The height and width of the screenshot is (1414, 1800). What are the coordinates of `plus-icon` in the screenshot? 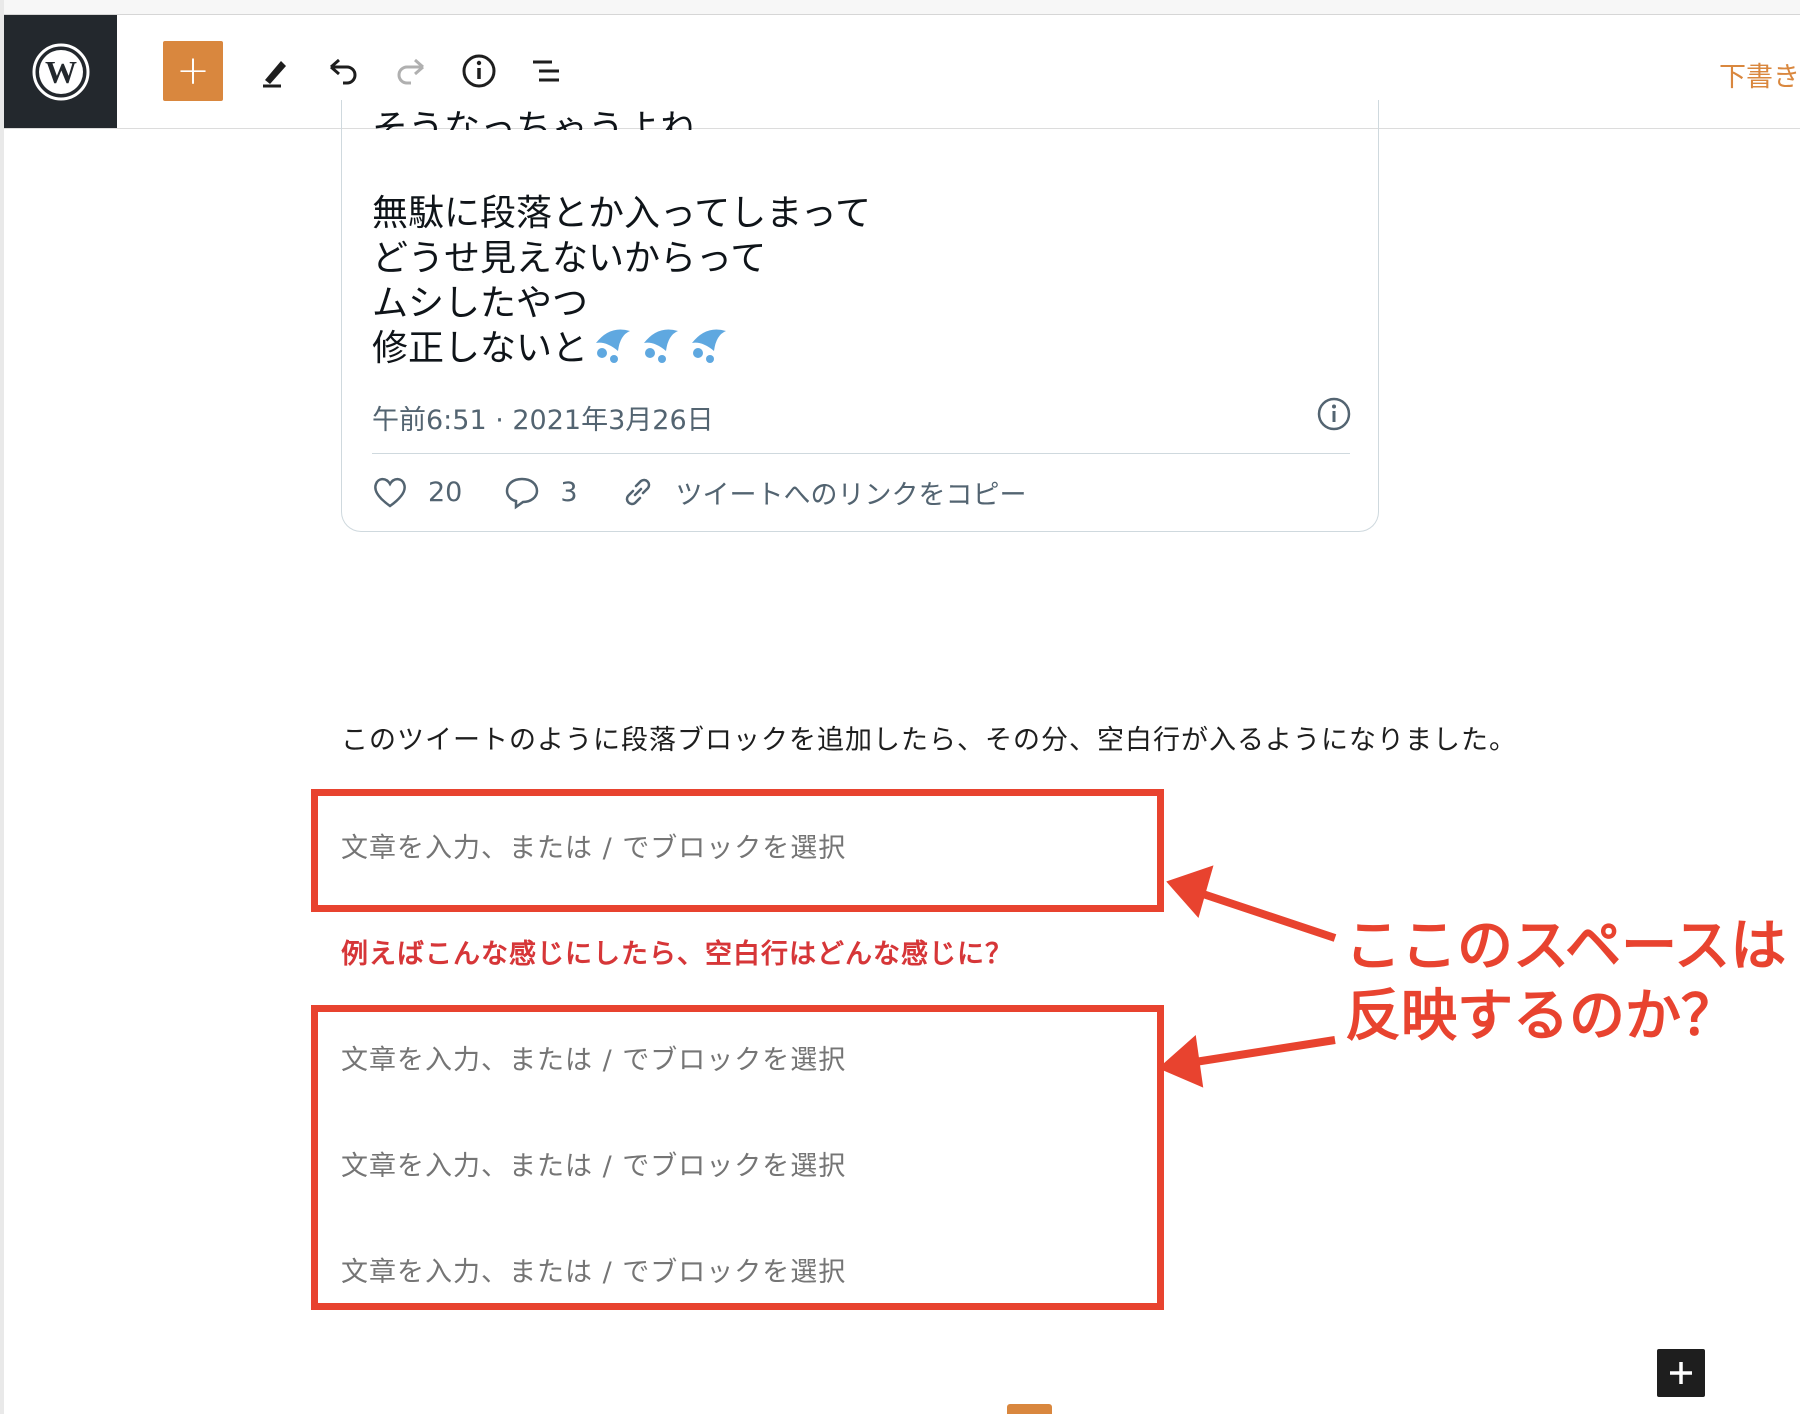 It's located at (1681, 1373).